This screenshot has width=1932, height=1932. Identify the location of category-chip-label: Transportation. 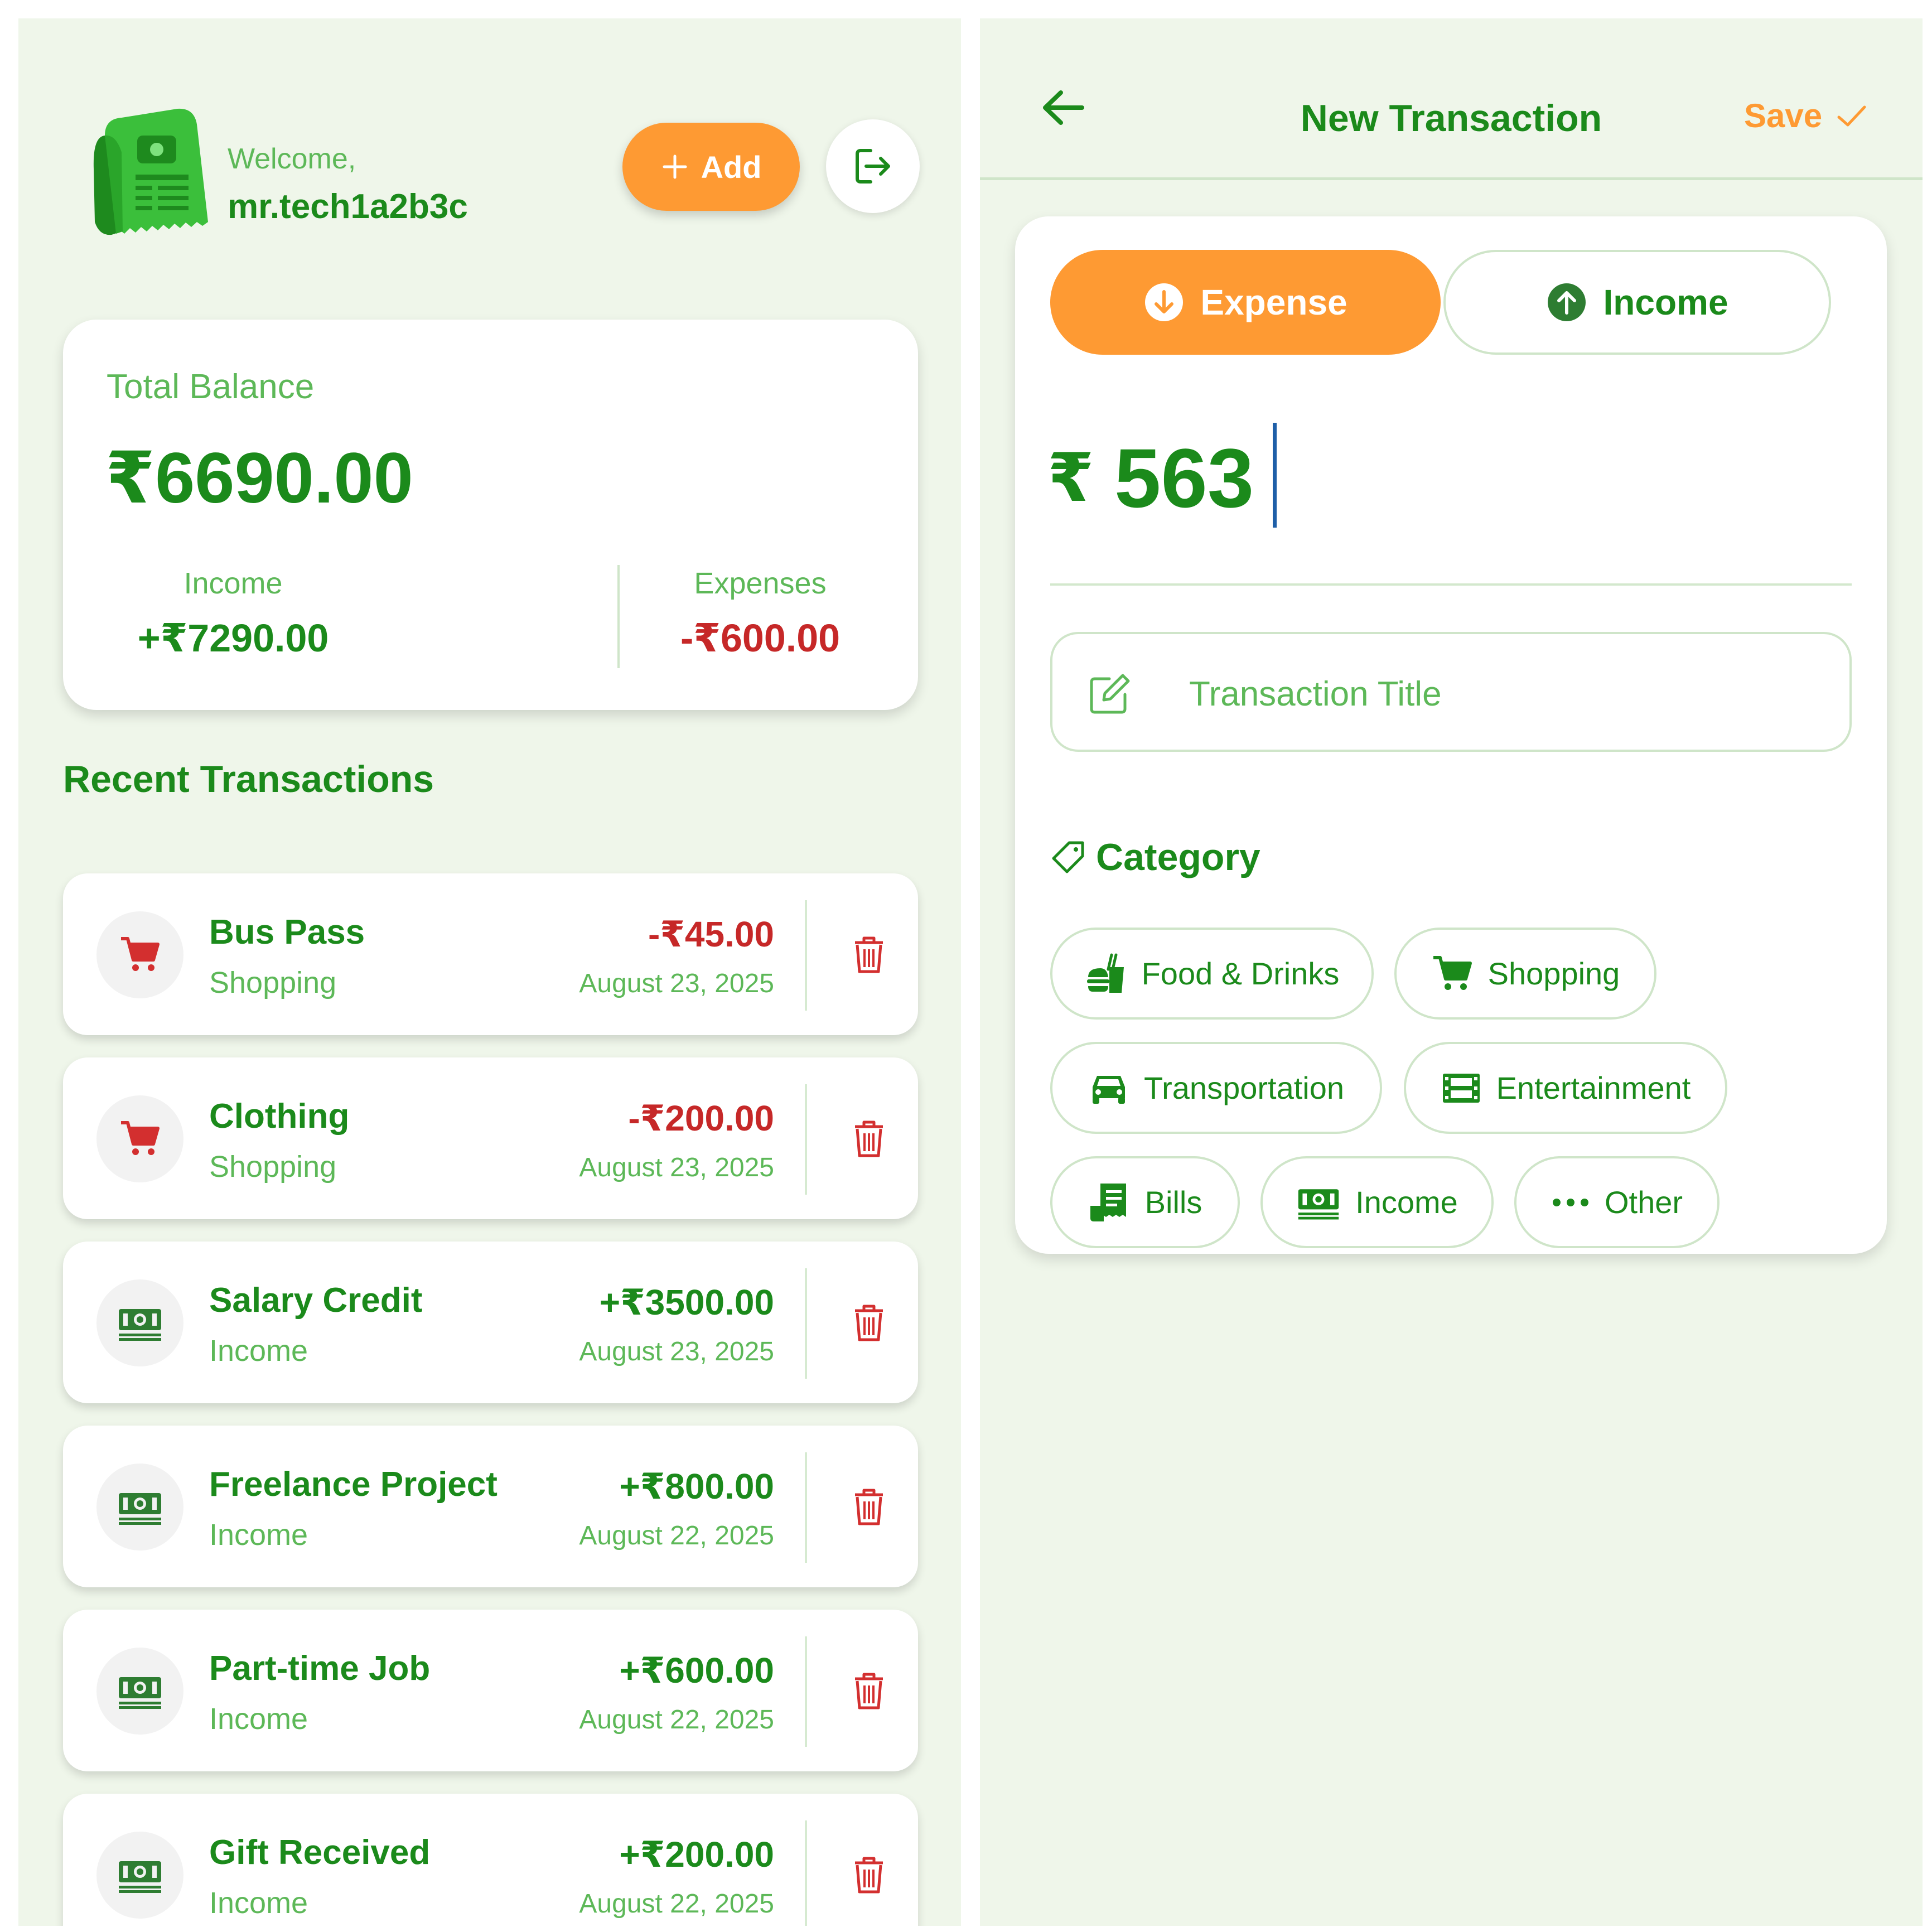
(1244, 1087).